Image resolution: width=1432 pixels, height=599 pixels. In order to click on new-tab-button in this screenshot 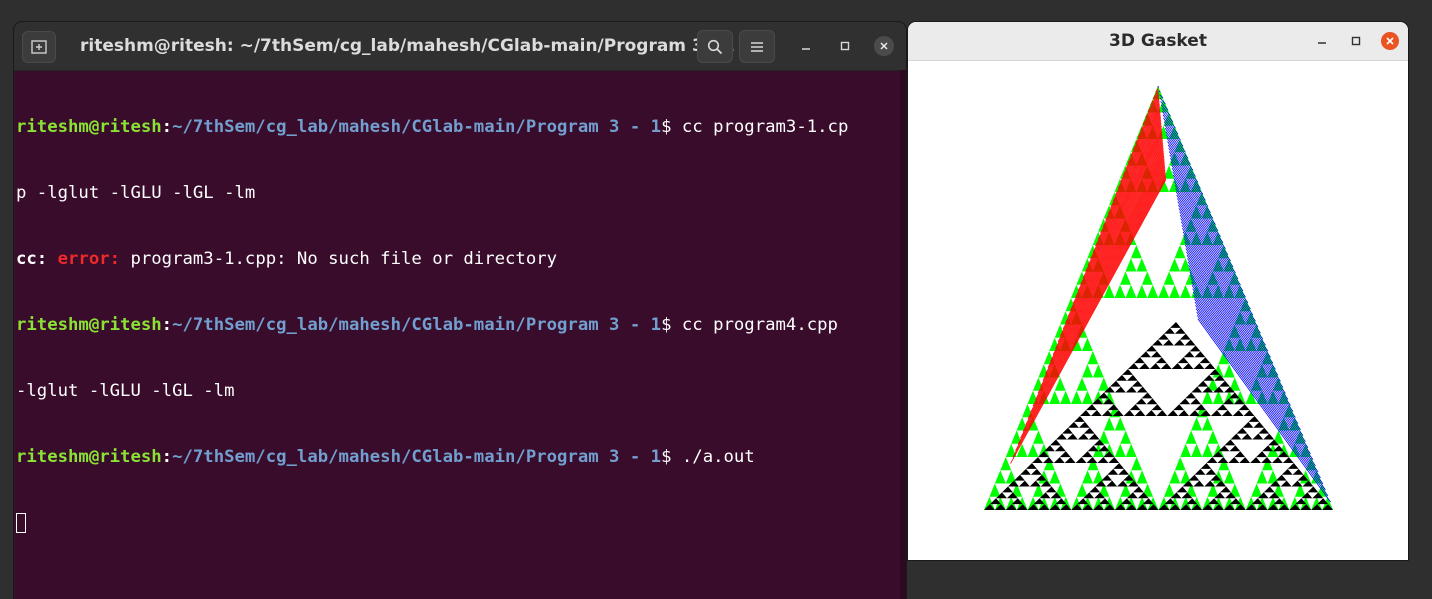, I will do `click(39, 47)`.